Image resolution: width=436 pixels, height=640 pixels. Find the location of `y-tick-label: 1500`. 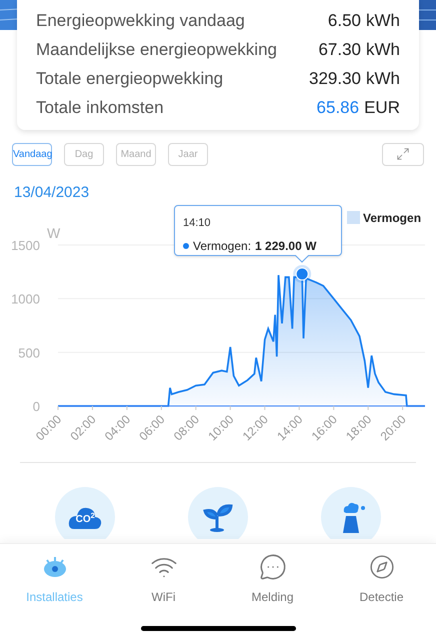

y-tick-label: 1500 is located at coordinates (25, 245).